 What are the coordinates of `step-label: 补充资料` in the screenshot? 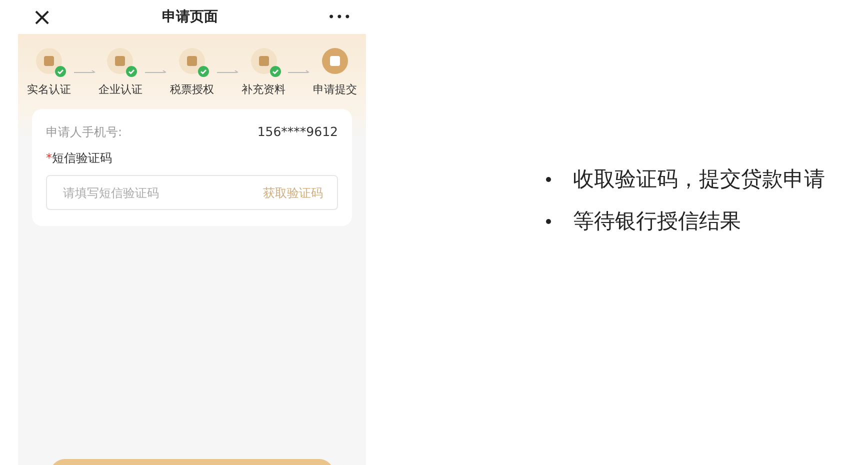 It's located at (264, 90).